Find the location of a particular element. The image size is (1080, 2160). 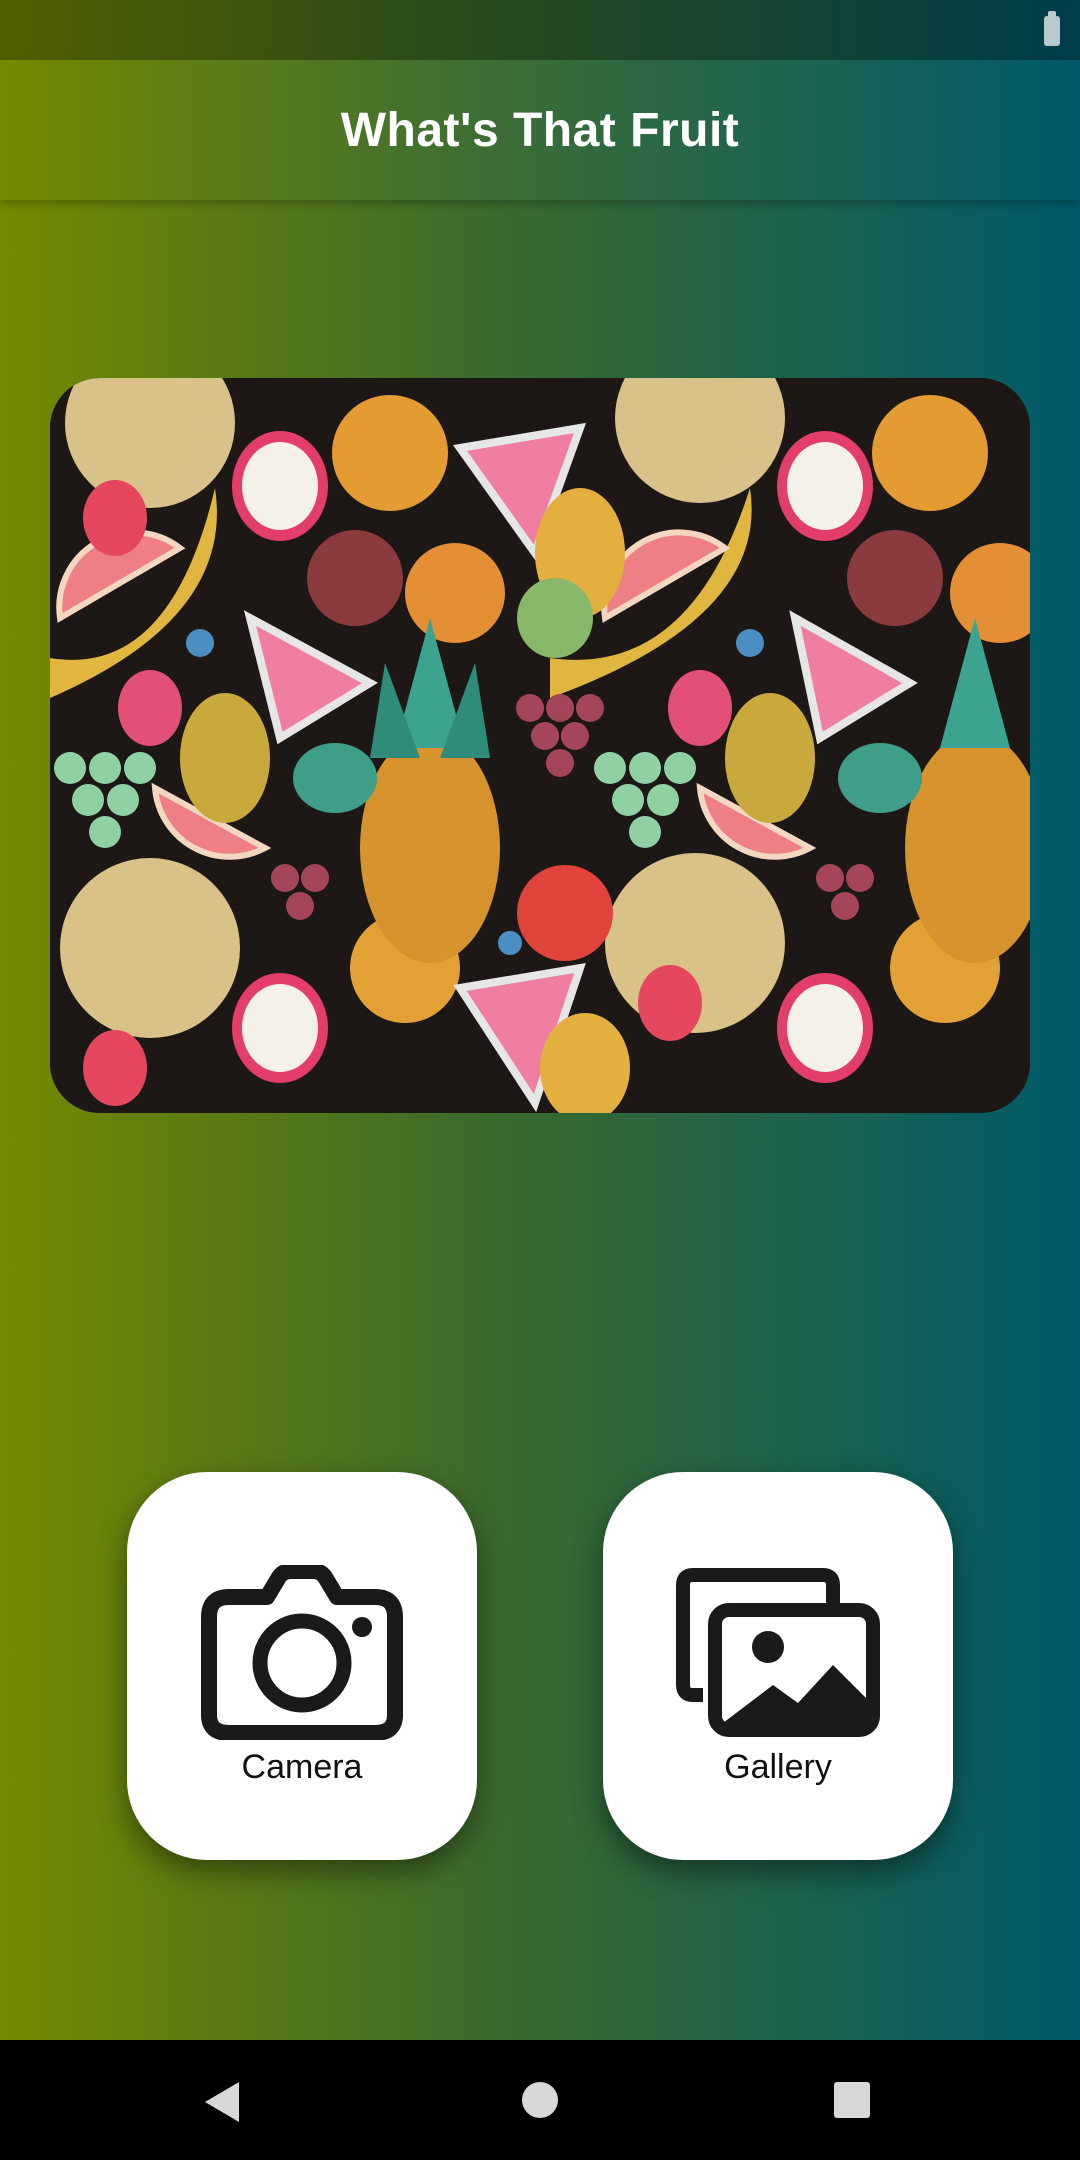

battery-icon is located at coordinates (1052, 28).